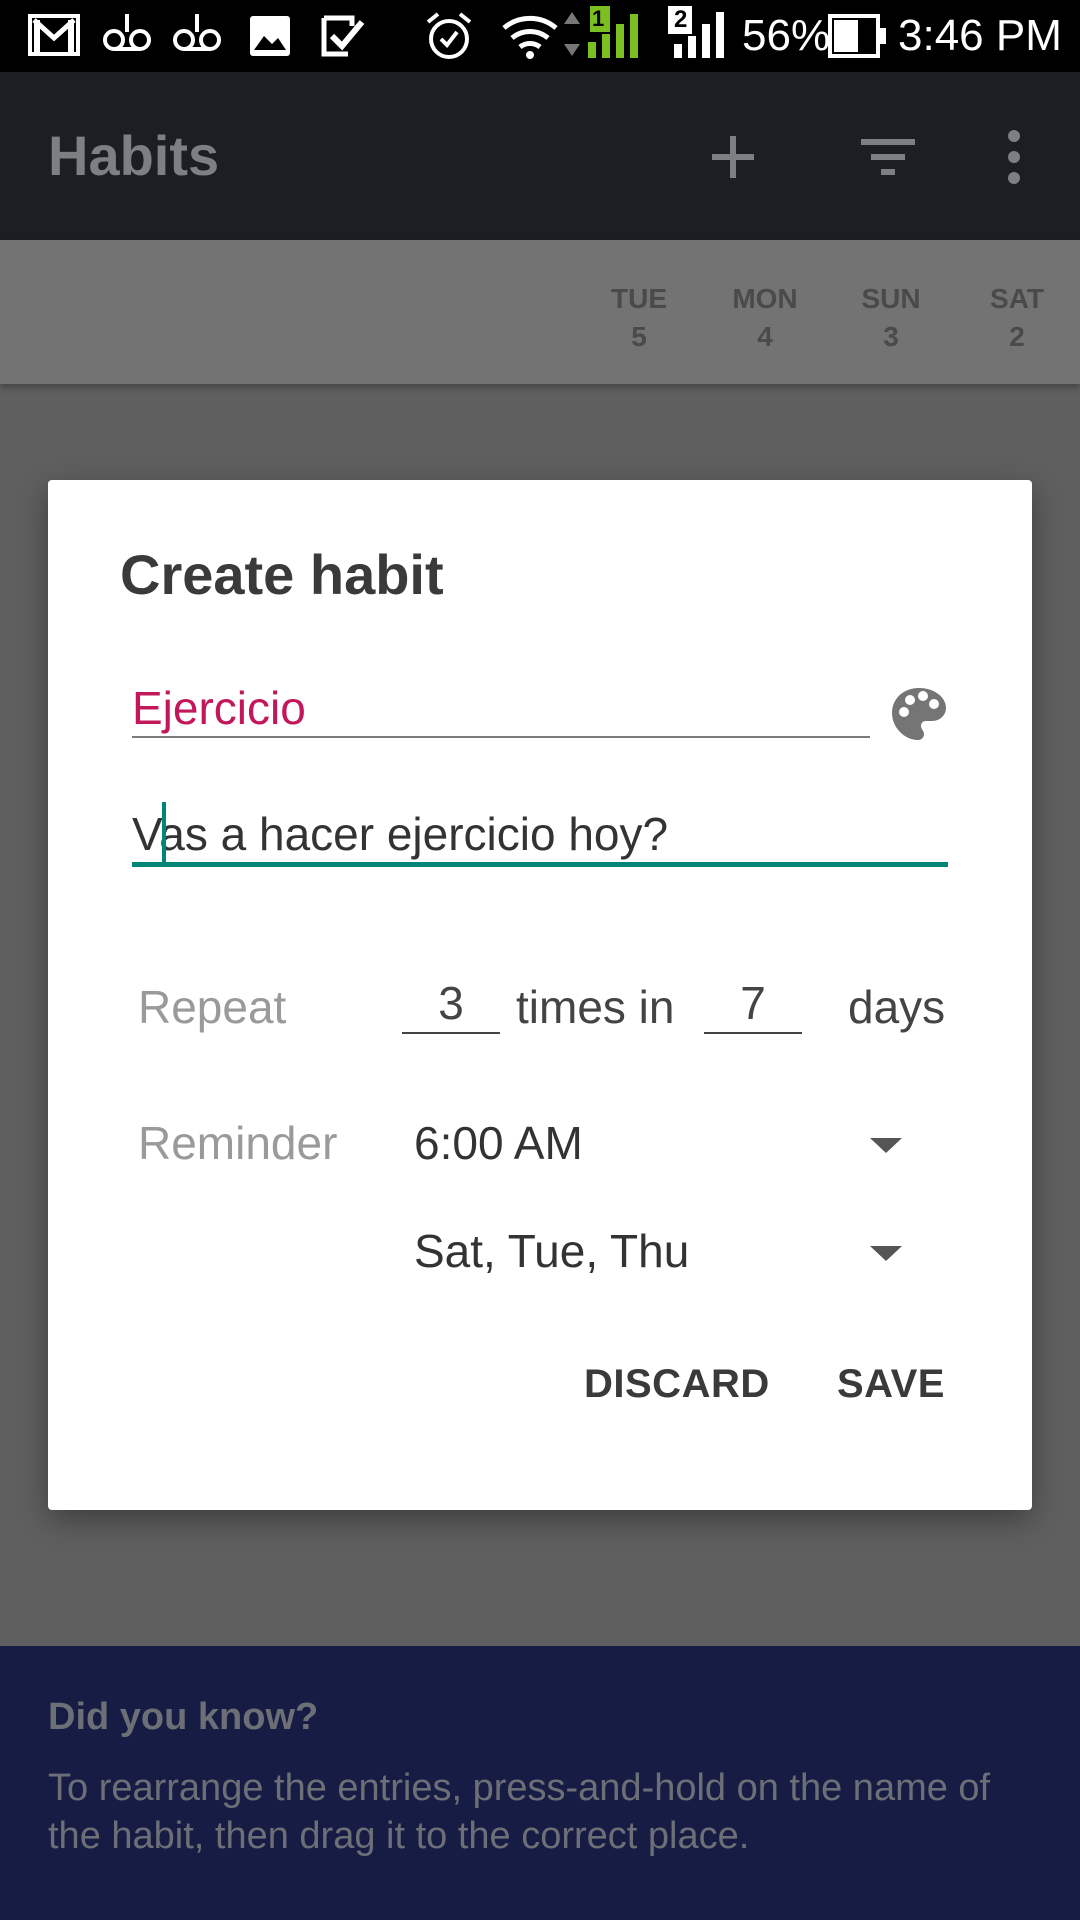 The height and width of the screenshot is (1920, 1080). What do you see at coordinates (540, 312) in the screenshot?
I see `day-header: TUE 5 MON 4 SUN 3 SAT 2` at bounding box center [540, 312].